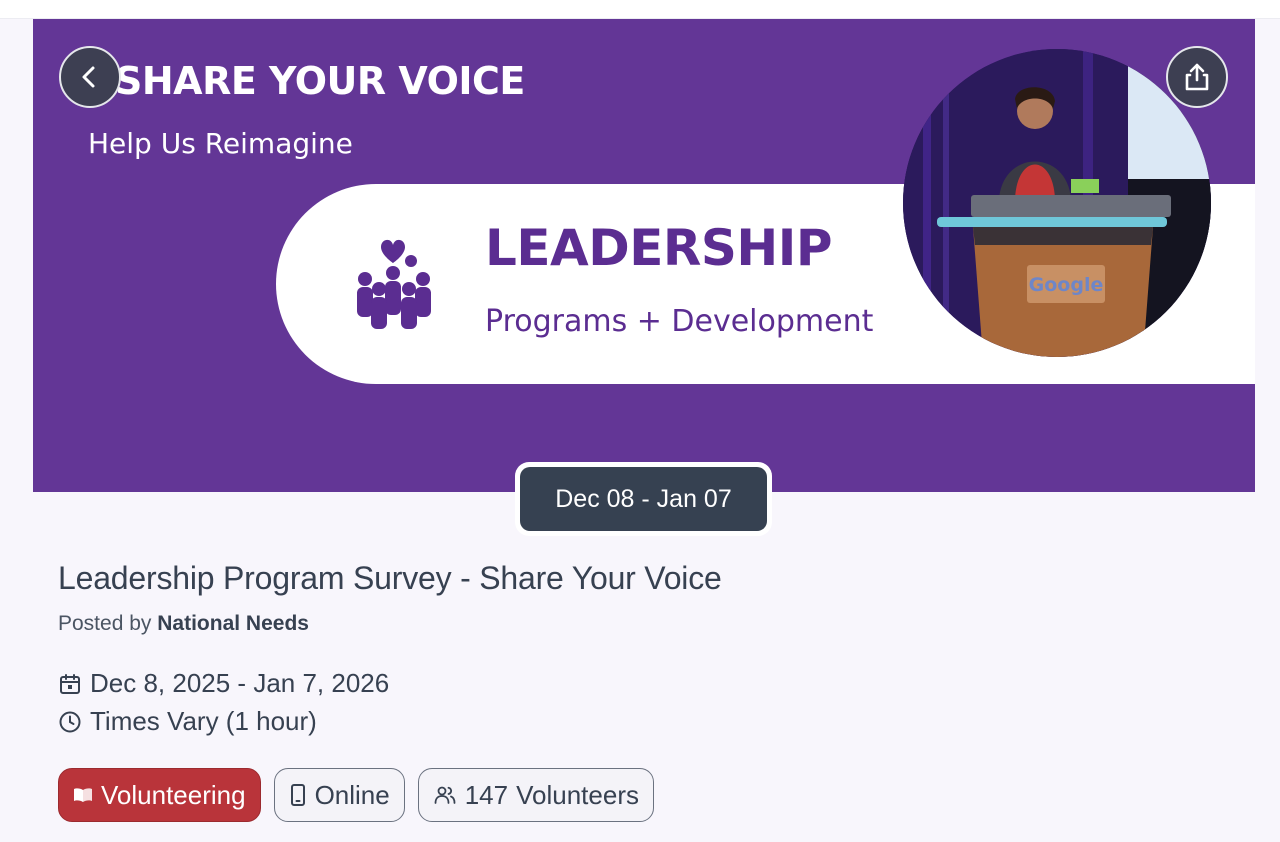  I want to click on volunteer-label: Volunteers, so click(577, 794).